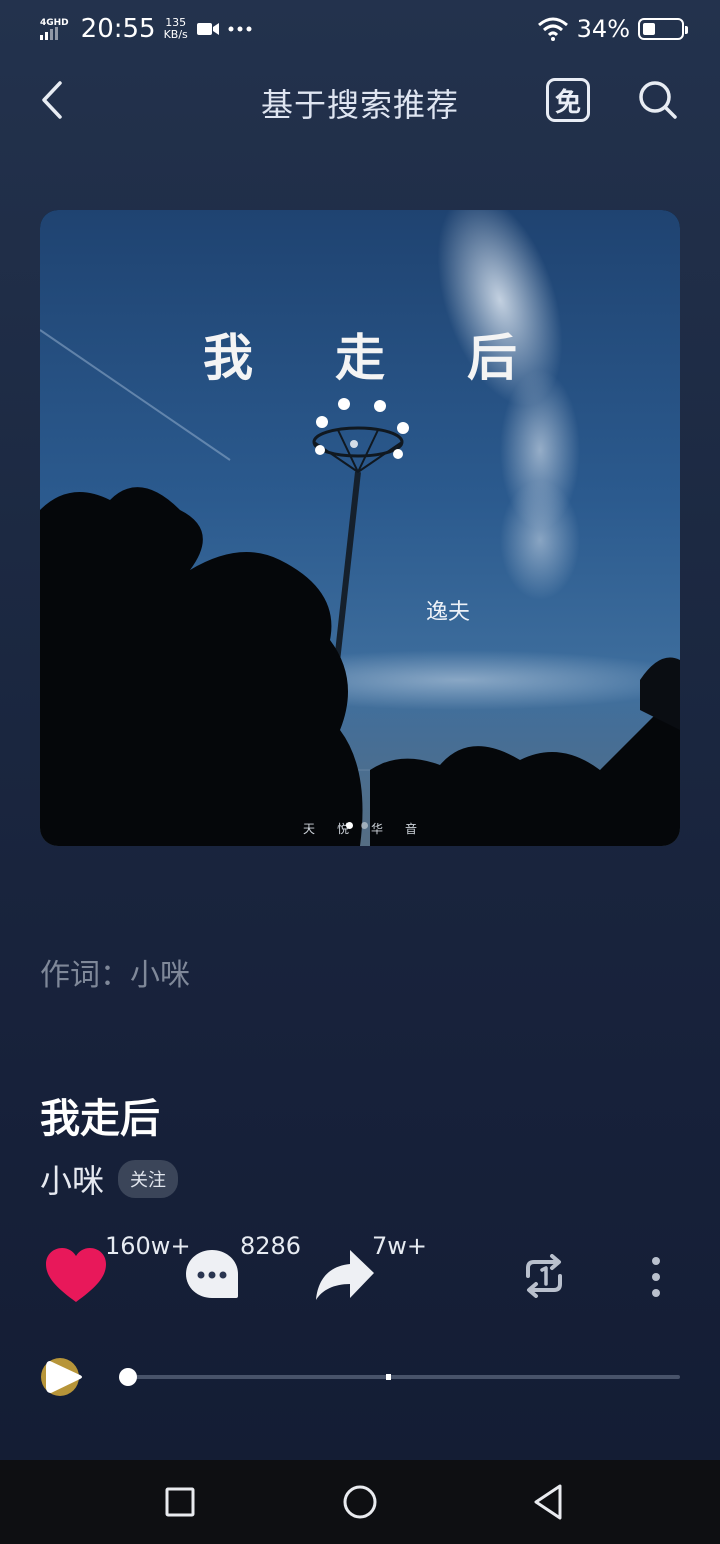 The width and height of the screenshot is (720, 1544). What do you see at coordinates (448, 612) in the screenshot?
I see `cover-artist-text: 逸夫` at bounding box center [448, 612].